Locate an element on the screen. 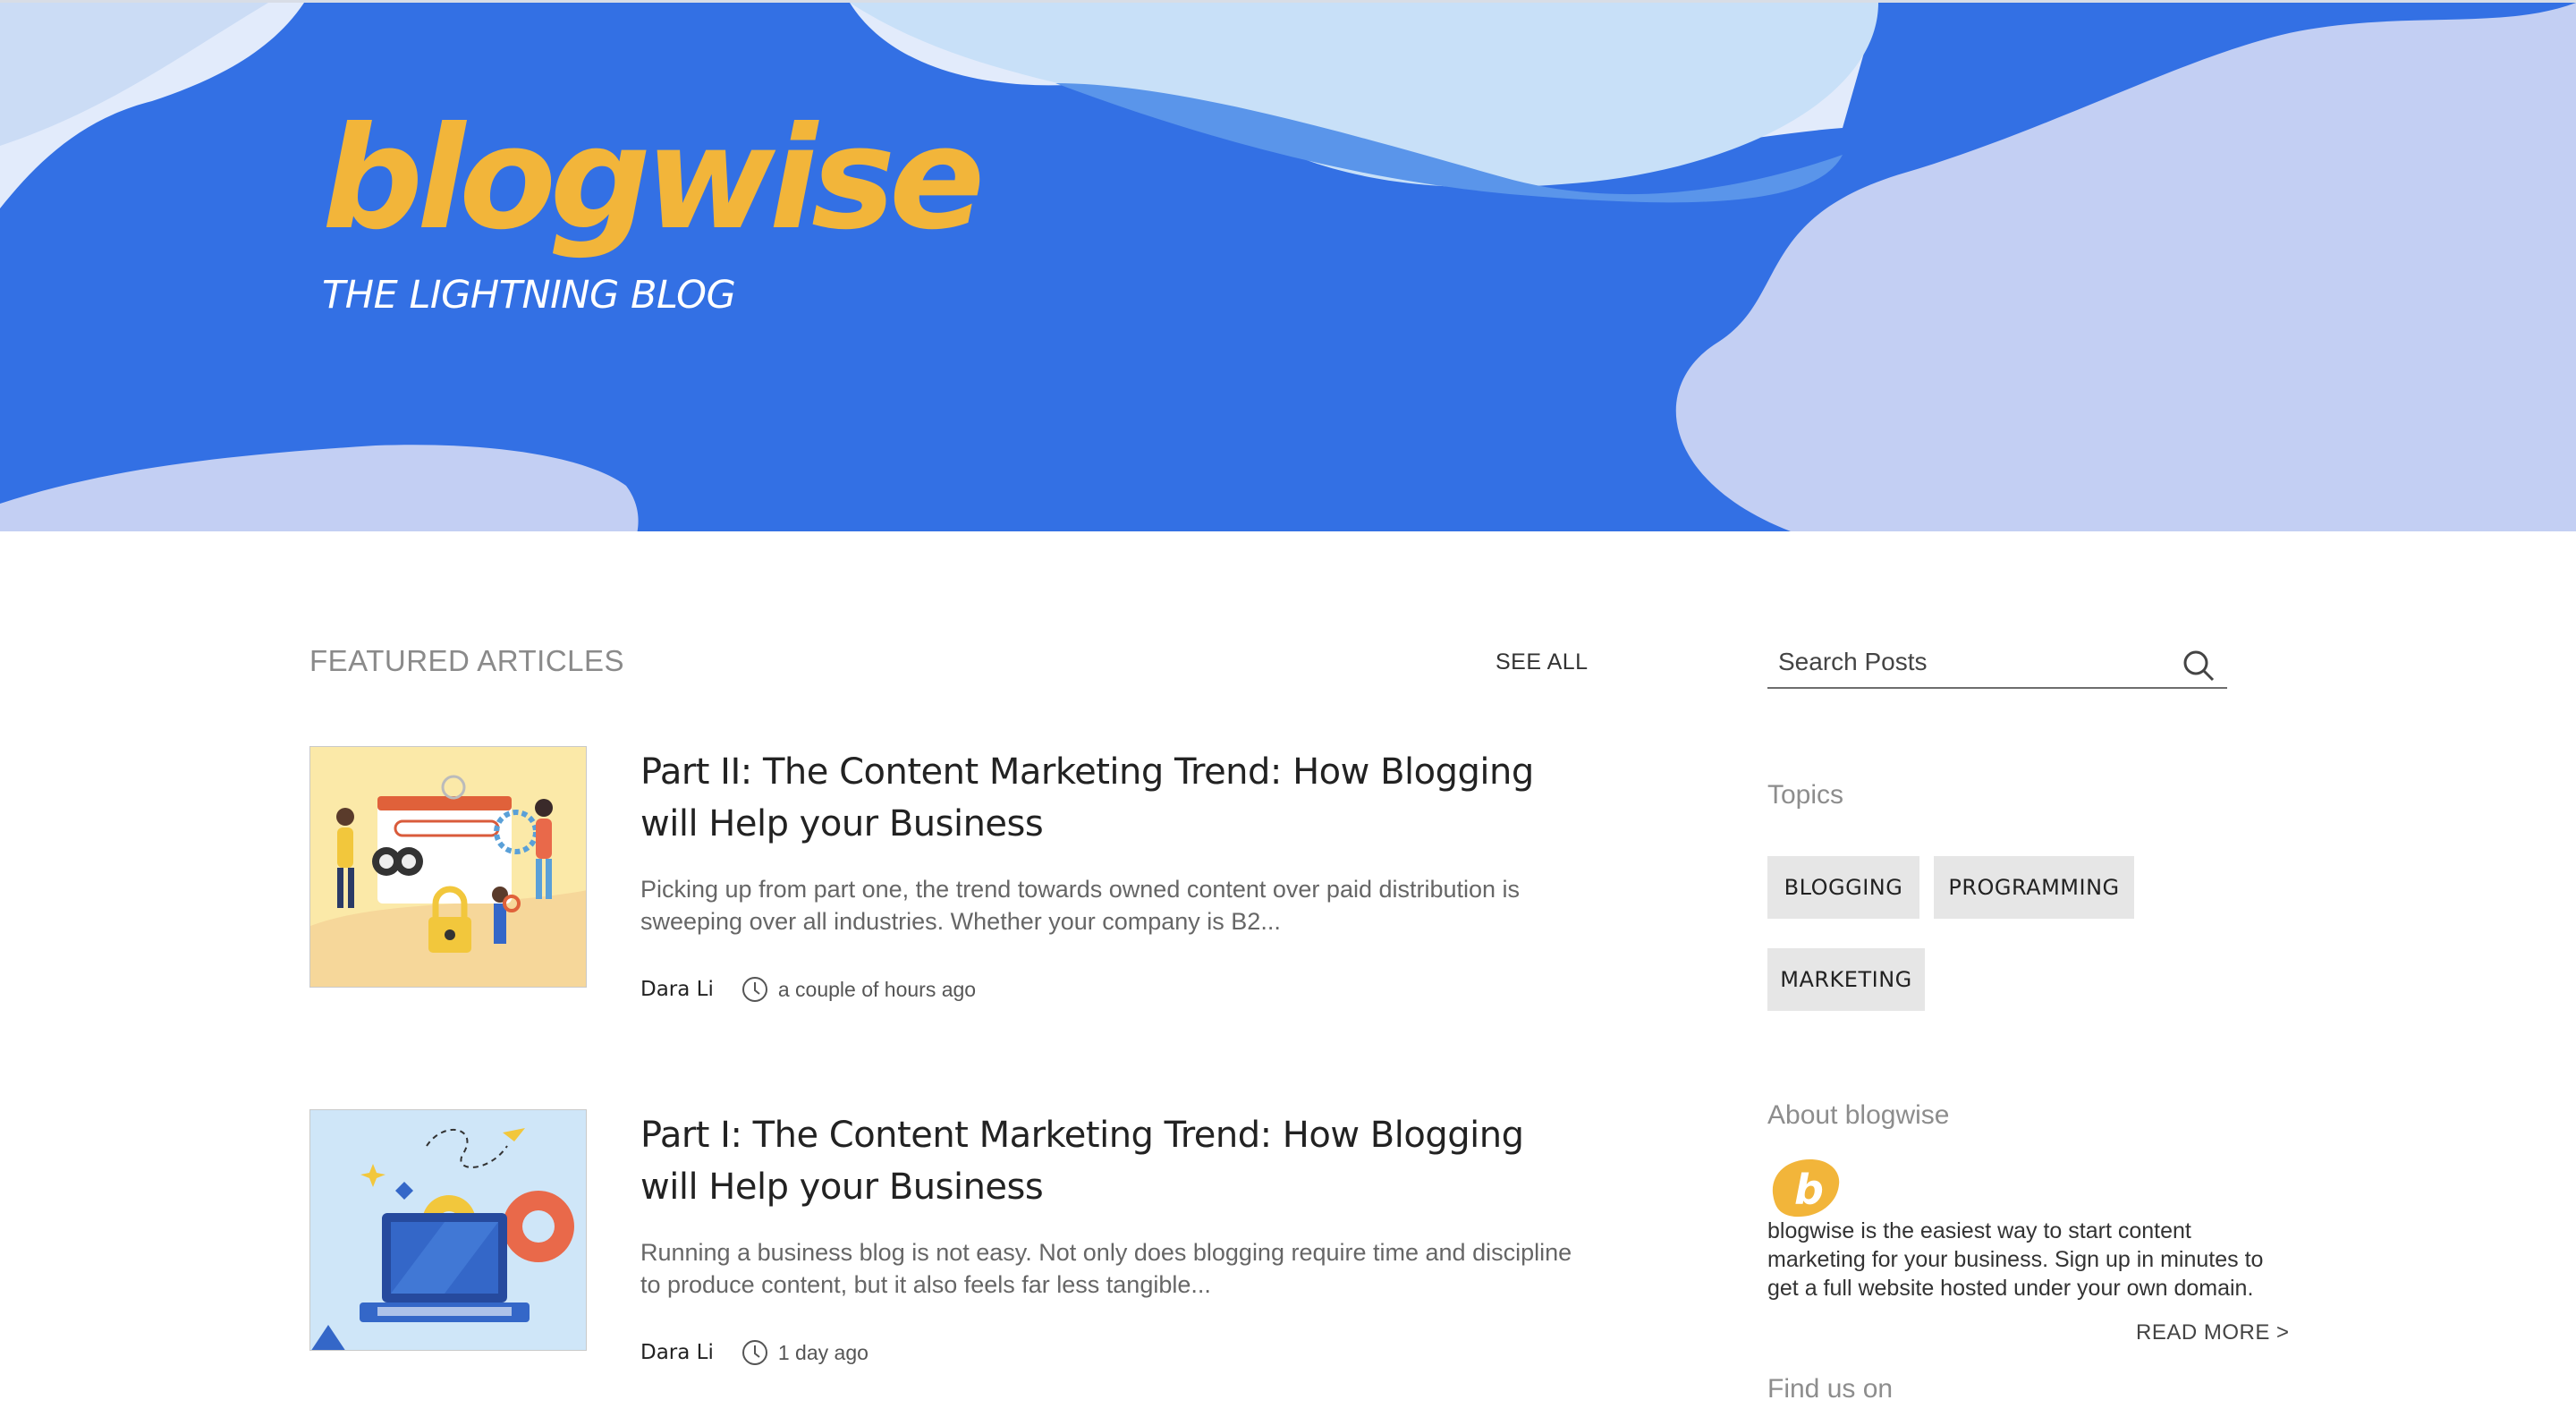 This screenshot has width=2576, height=1417. laptop-illustration is located at coordinates (448, 1230).